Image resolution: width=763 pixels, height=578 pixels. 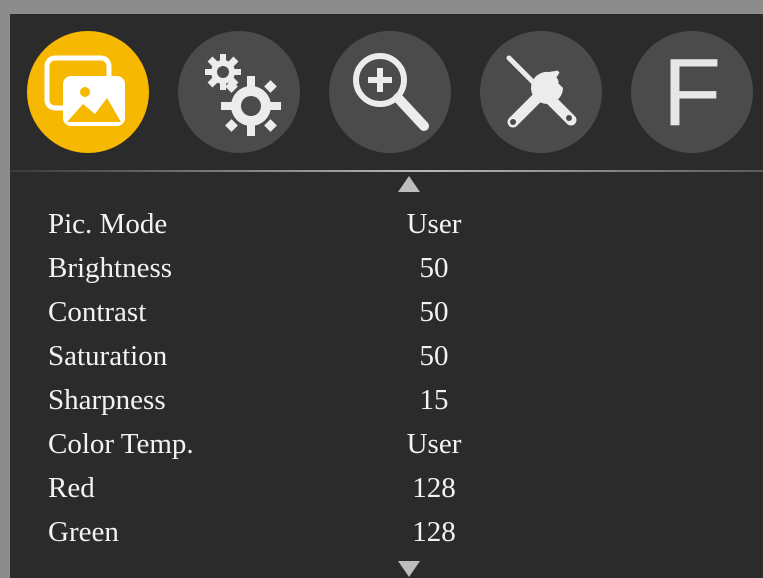 I want to click on tab-picture, so click(x=88, y=92).